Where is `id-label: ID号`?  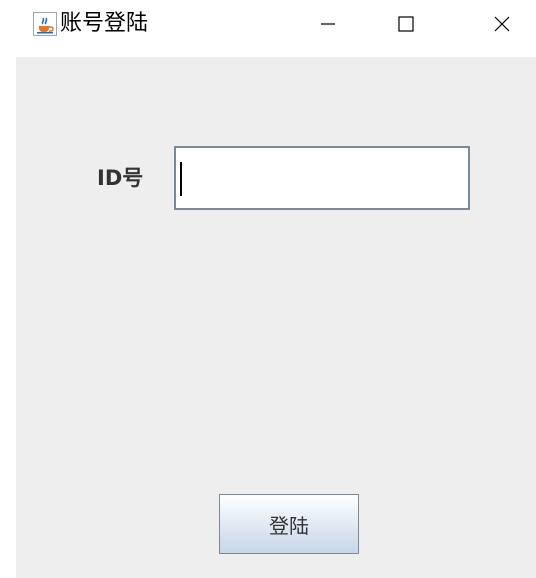
id-label: ID号 is located at coordinates (120, 178).